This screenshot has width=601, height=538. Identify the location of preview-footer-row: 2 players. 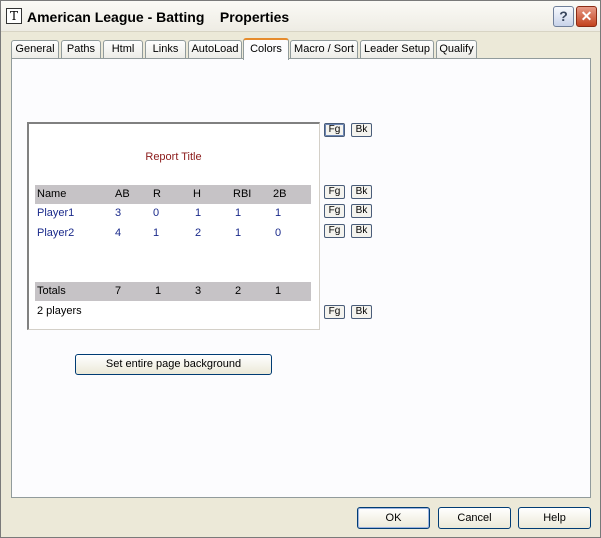
(173, 311).